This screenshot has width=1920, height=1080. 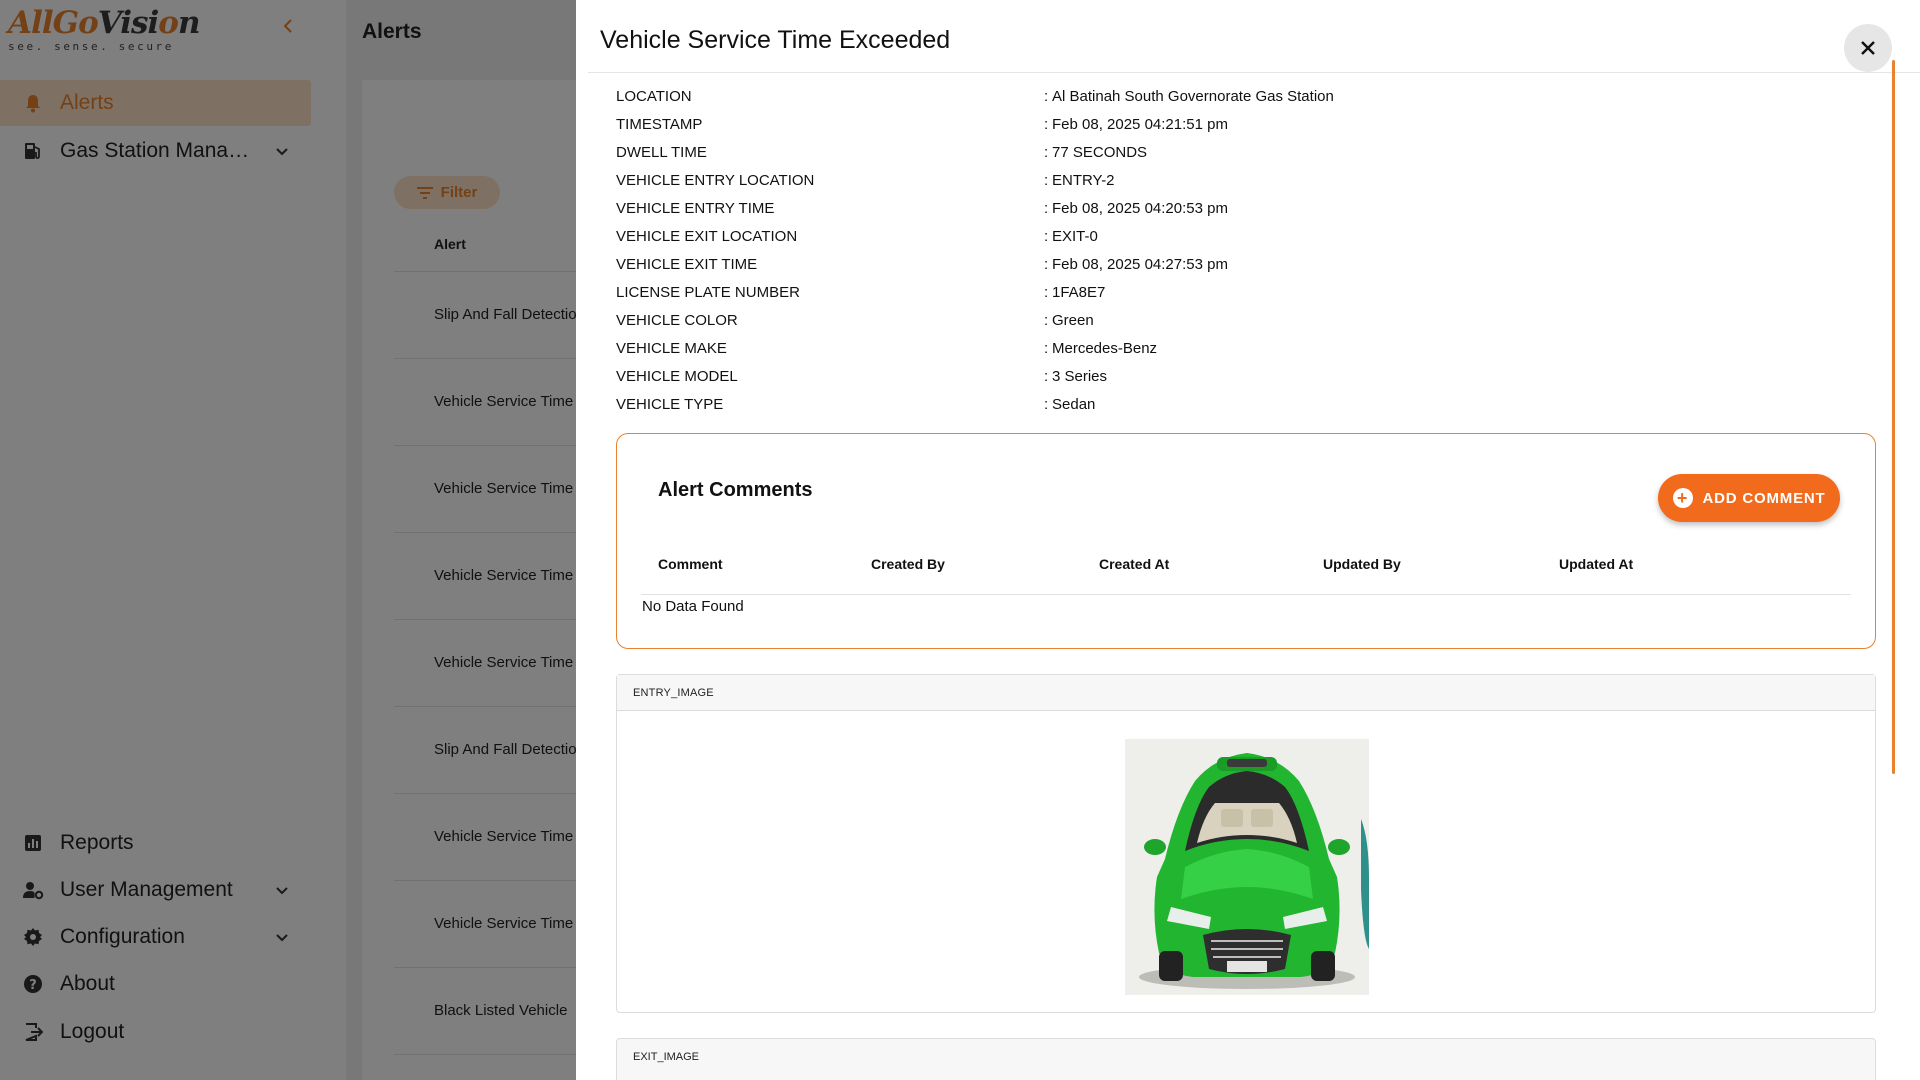 What do you see at coordinates (666, 1057) in the screenshot?
I see `exit-image-label: EXIT_IMAGE` at bounding box center [666, 1057].